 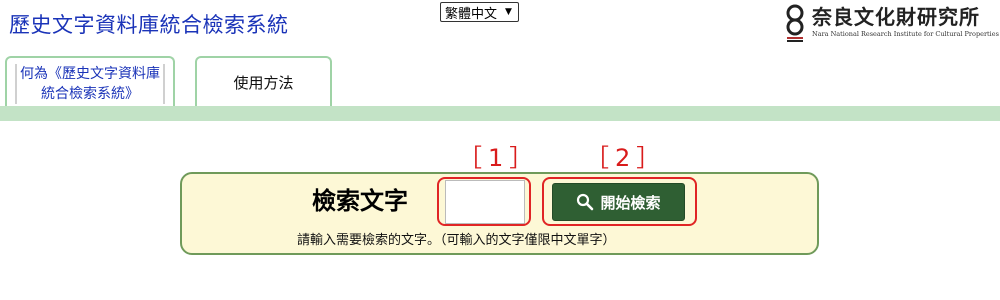 I want to click on site-title: 歷史文字資料庫統合檢索系統, so click(x=149, y=25).